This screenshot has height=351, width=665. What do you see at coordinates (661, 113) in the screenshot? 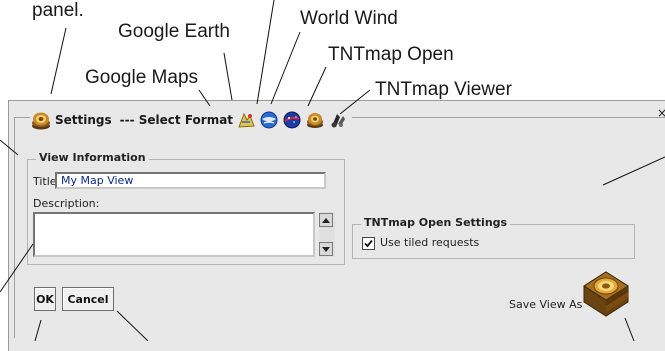
I see `close-icon: ×` at bounding box center [661, 113].